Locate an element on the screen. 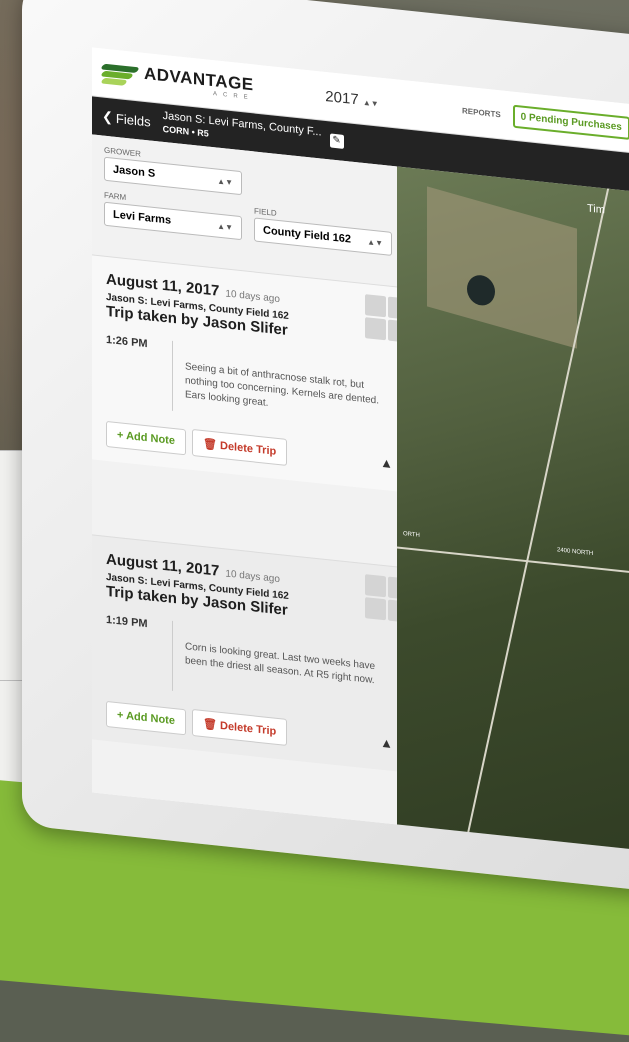 This screenshot has width=629, height=1042. map-place-label: Tim is located at coordinates (596, 209).